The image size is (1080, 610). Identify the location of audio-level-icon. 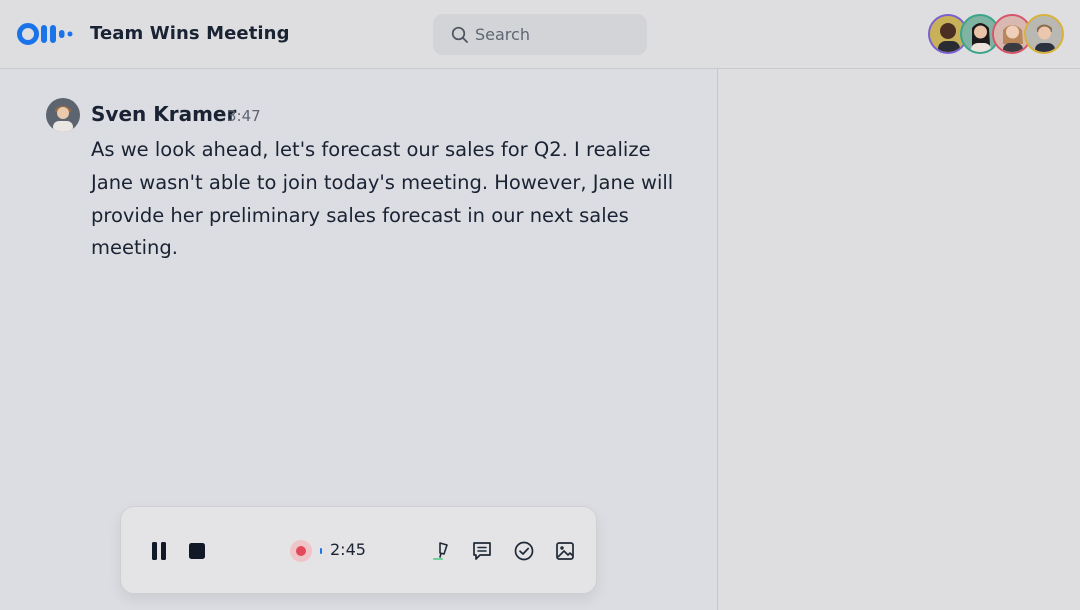
(321, 551).